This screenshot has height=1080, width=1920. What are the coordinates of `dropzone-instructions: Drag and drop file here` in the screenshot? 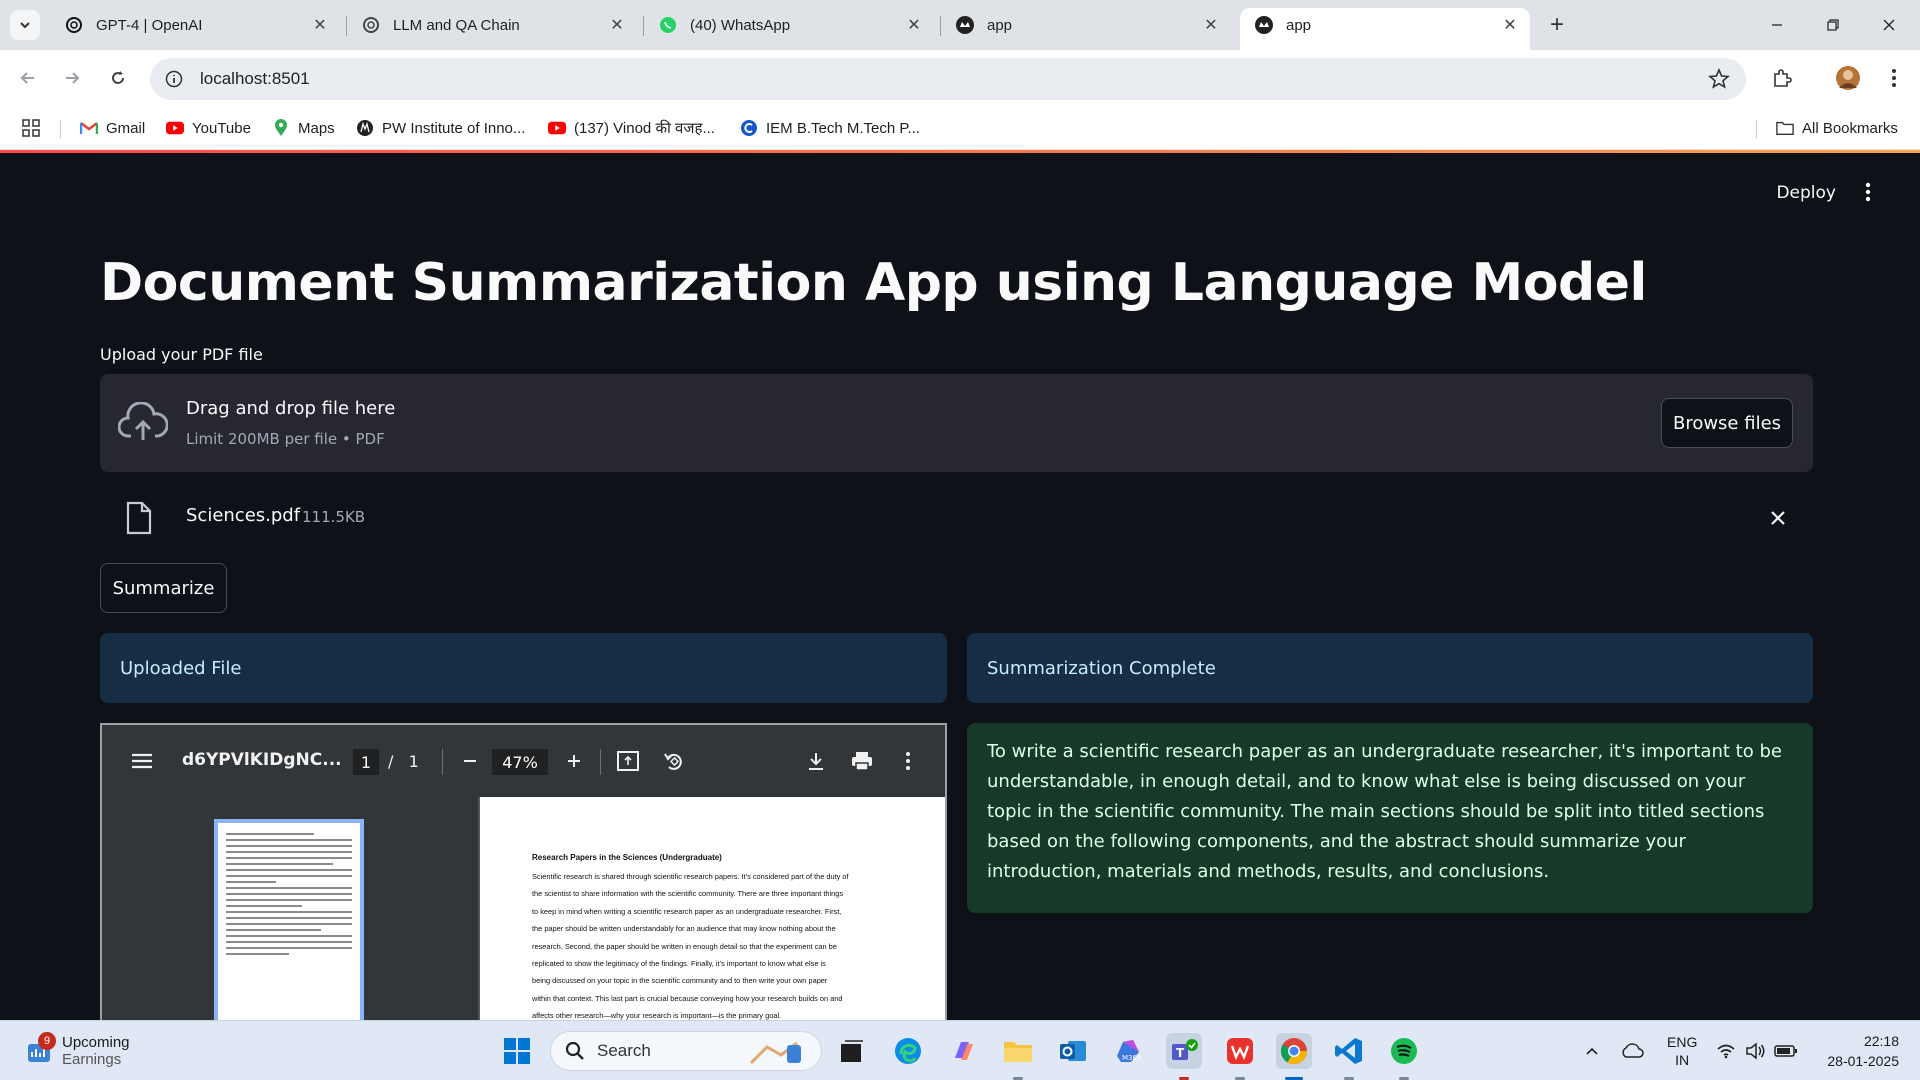 It's located at (291, 408).